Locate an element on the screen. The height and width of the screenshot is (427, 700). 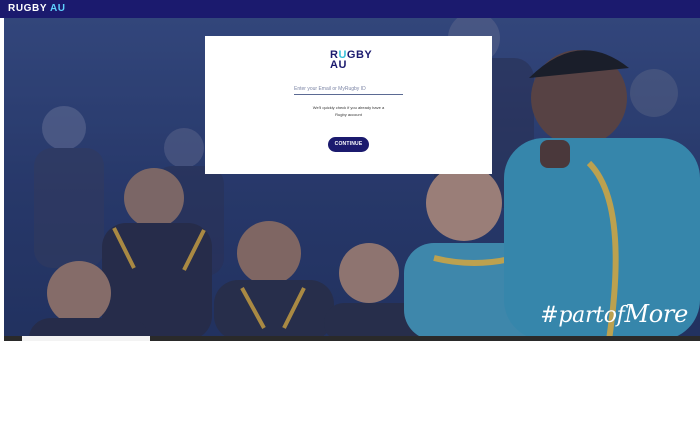
brand-au: AU is located at coordinates (57, 8).